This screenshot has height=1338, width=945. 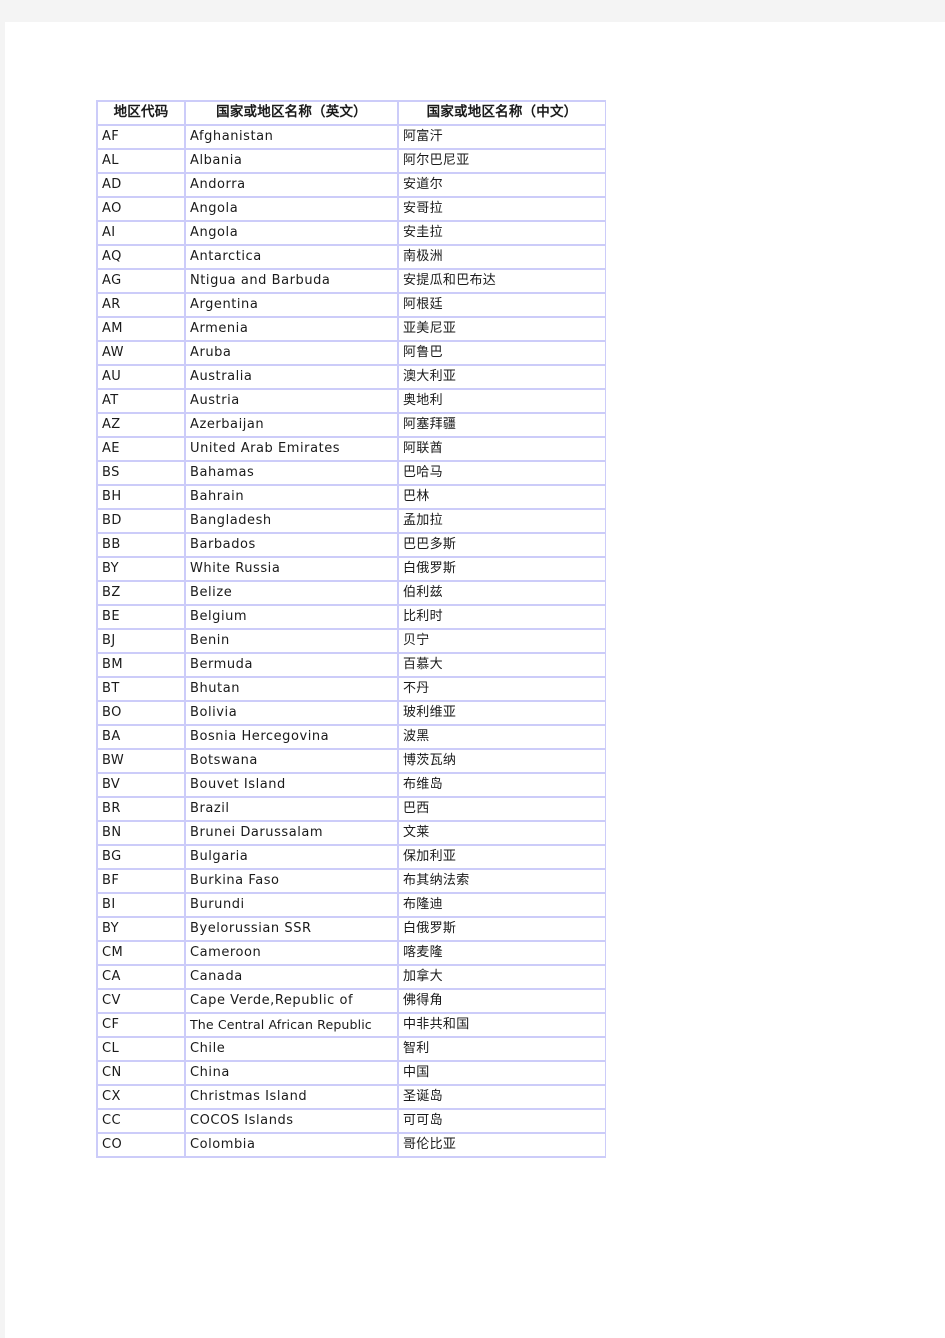 What do you see at coordinates (291, 617) in the screenshot?
I see `cell-name-english: Belgium` at bounding box center [291, 617].